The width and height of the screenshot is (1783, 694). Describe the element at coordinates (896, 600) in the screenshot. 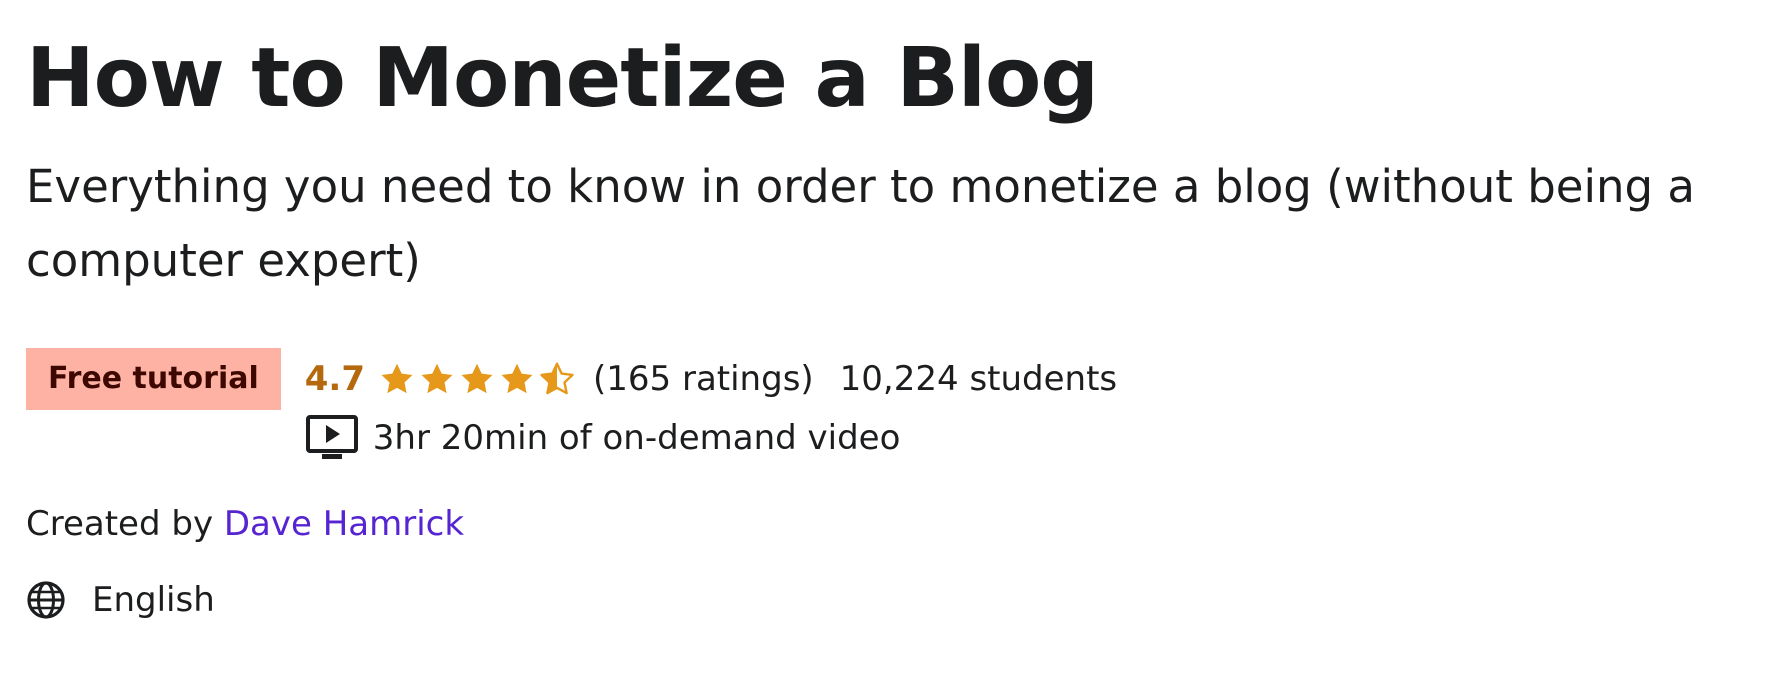

I see `language-row: English` at that location.